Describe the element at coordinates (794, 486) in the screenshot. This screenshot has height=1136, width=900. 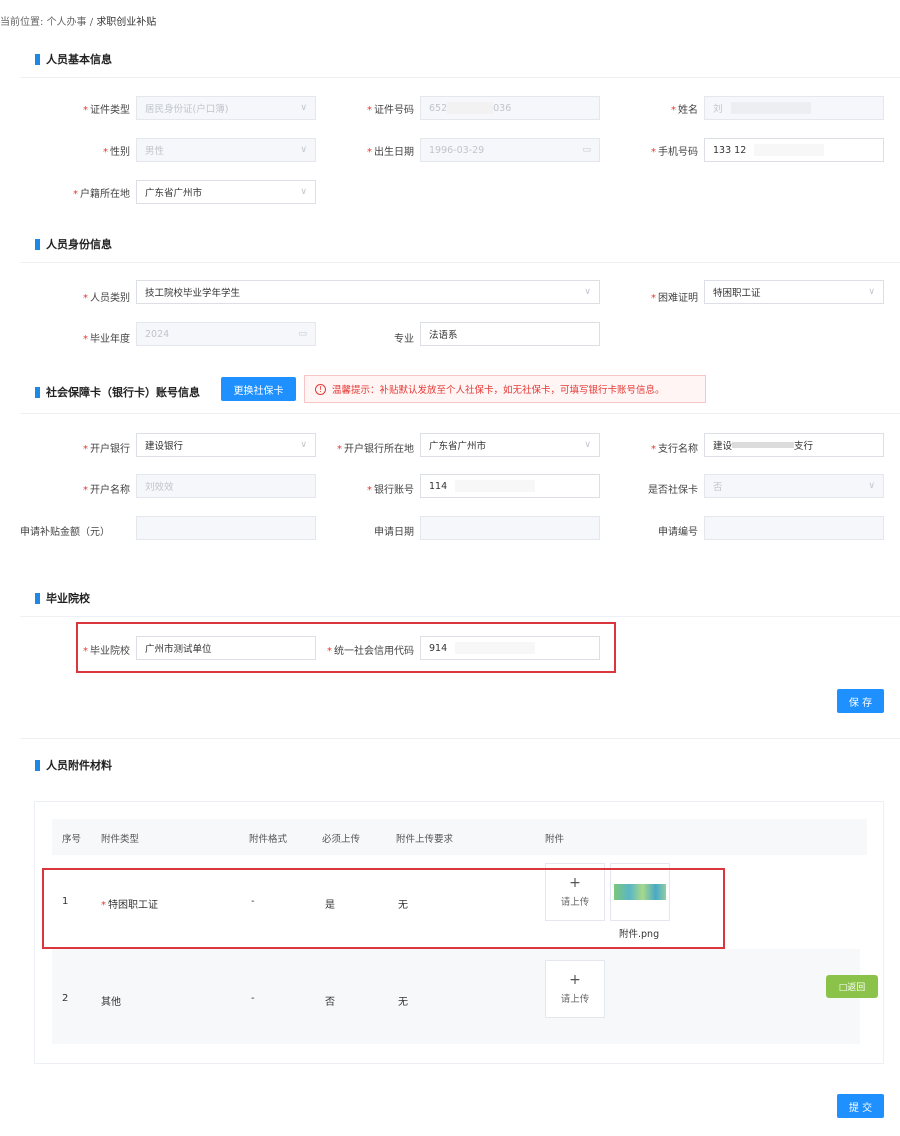
I see `is-social-card-select: 否 ∨` at that location.